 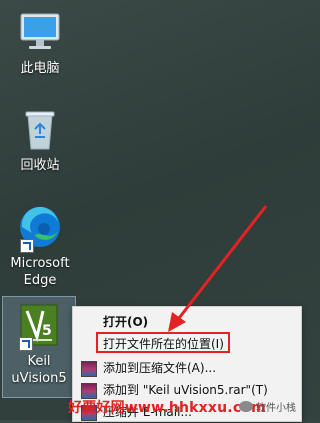 What do you see at coordinates (276, 408) in the screenshot?
I see `watermark-wechat-text: 软件小栈` at bounding box center [276, 408].